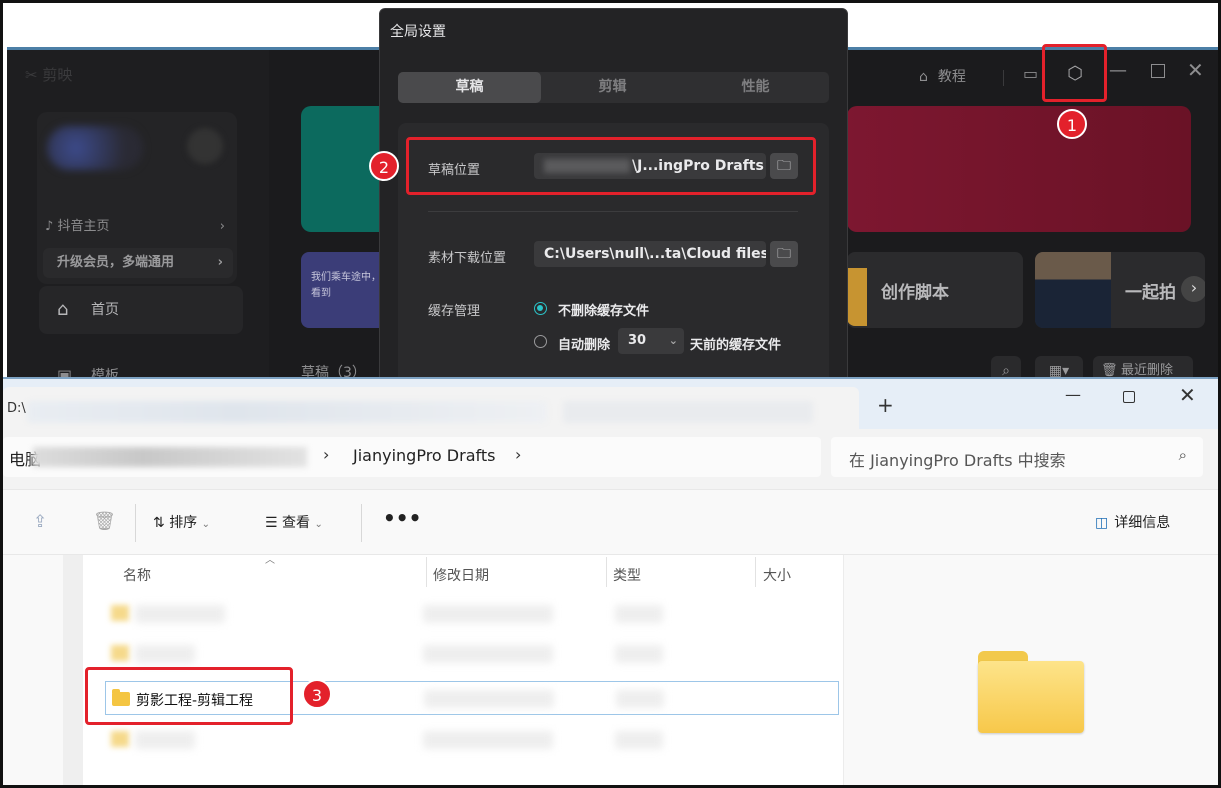 The image size is (1221, 788). Describe the element at coordinates (384, 166) in the screenshot. I see `annotation-number-2: 2` at that location.